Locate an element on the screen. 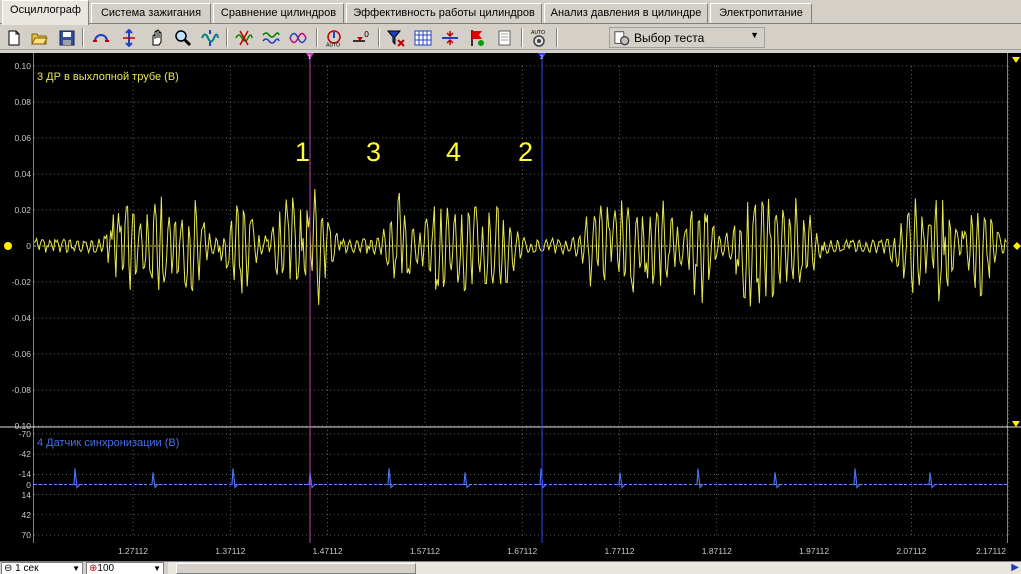 The image size is (1021, 574). ch2-ytick: -14 is located at coordinates (24, 474).